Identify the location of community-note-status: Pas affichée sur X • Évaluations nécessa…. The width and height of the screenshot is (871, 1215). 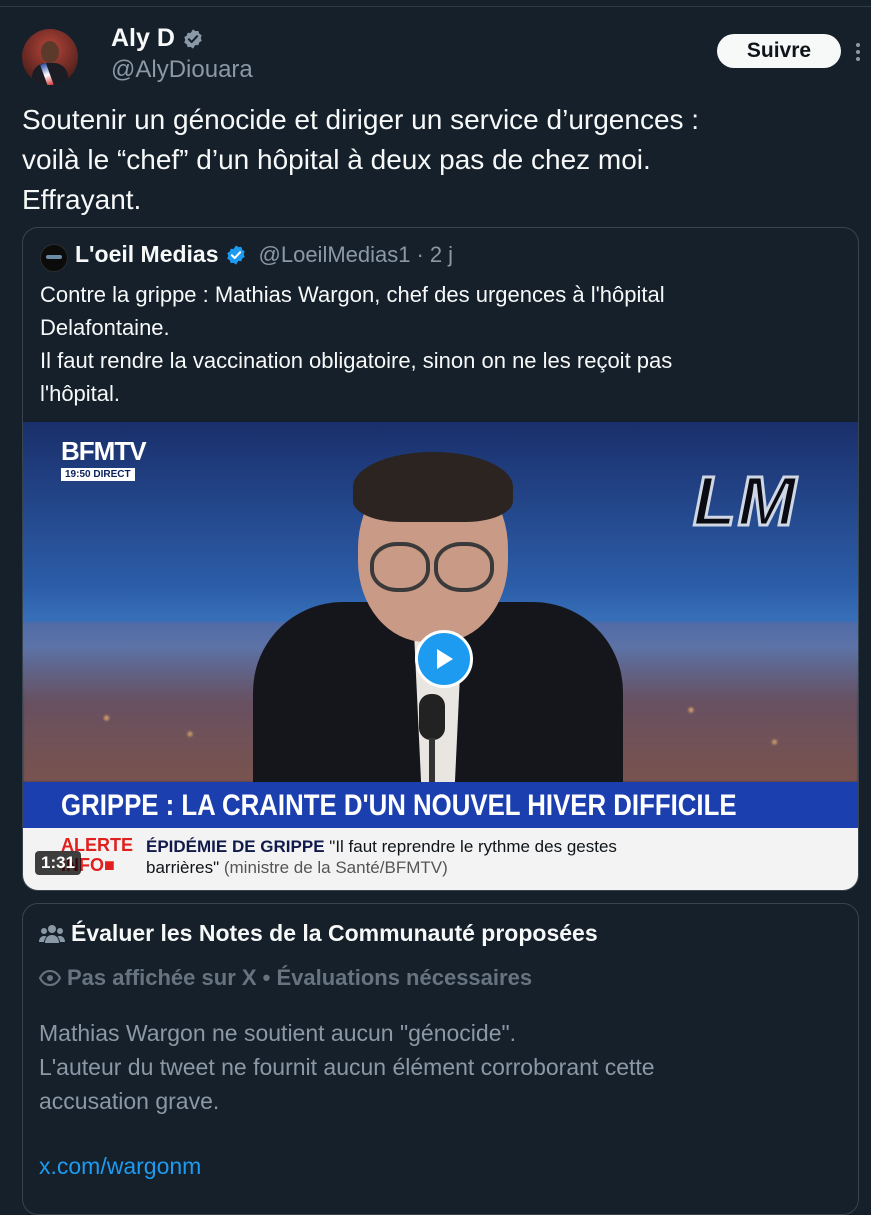
(285, 978).